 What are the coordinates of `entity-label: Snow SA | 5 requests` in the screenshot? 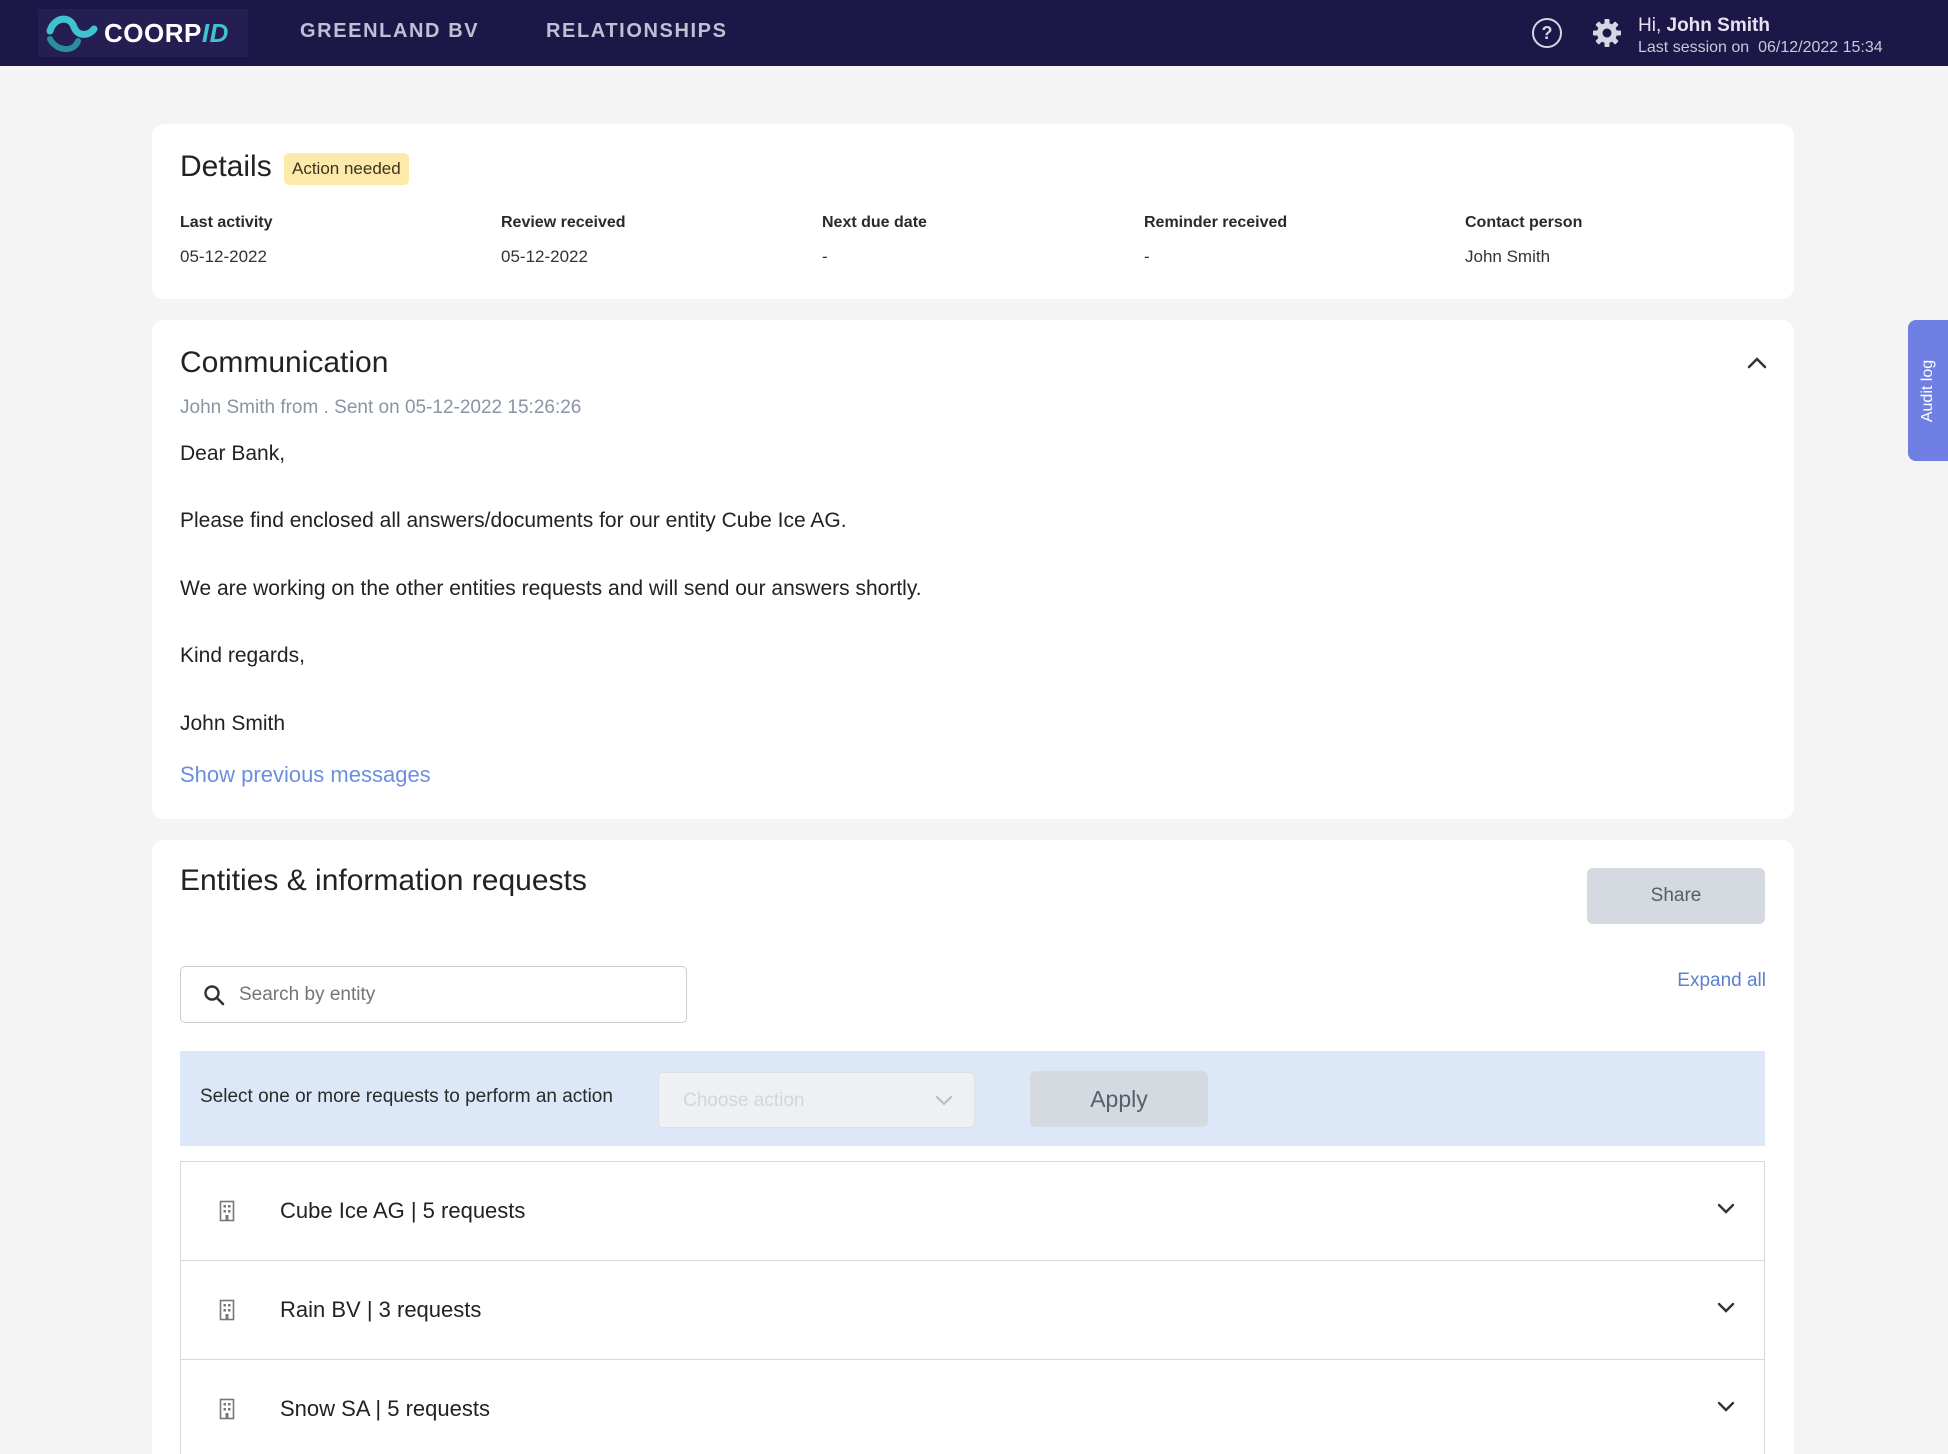 It's located at (385, 1408).